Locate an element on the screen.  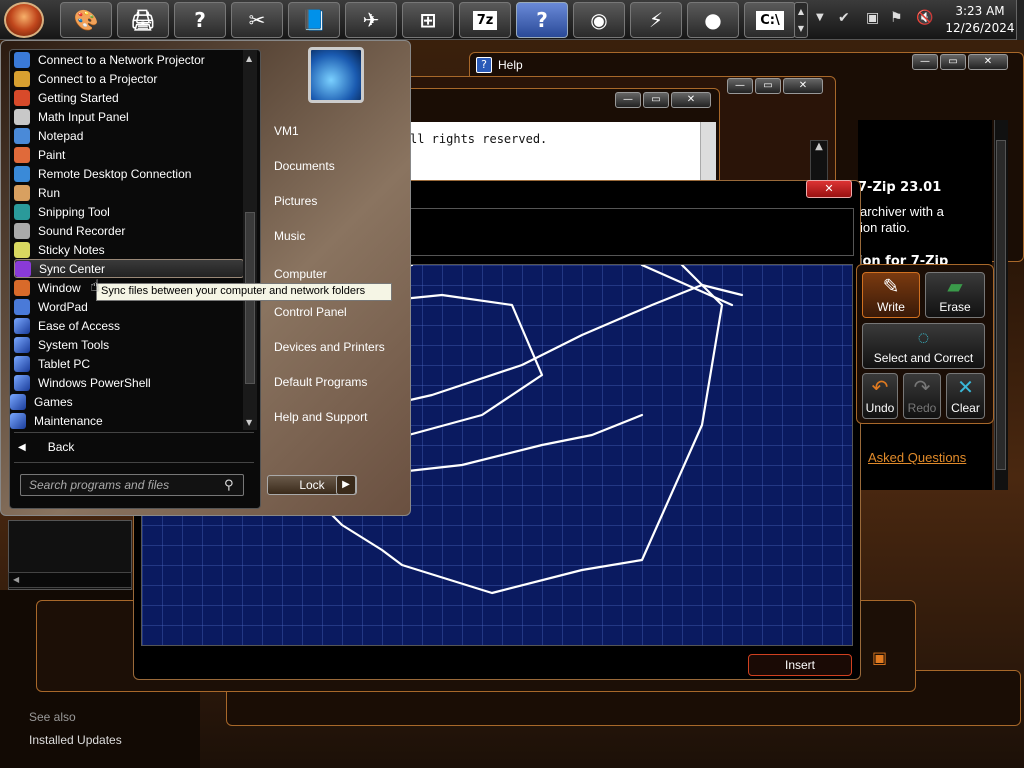
taskbar-button: ● is located at coordinates (713, 20).